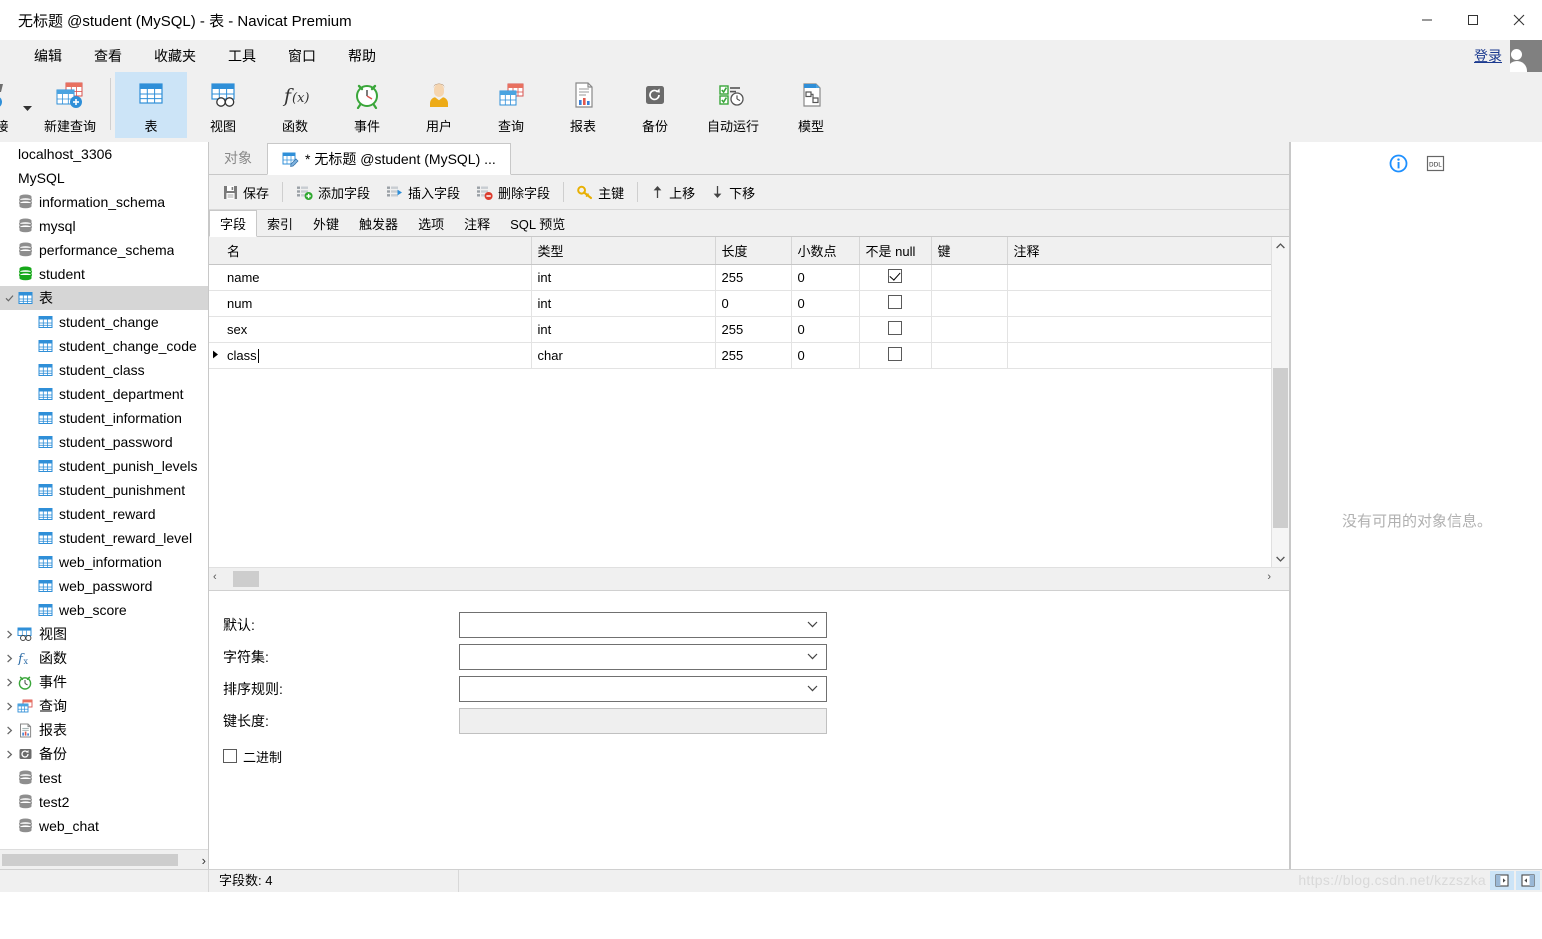 The image size is (1542, 939). What do you see at coordinates (223, 105) in the screenshot?
I see `toolbar-view: 视图` at bounding box center [223, 105].